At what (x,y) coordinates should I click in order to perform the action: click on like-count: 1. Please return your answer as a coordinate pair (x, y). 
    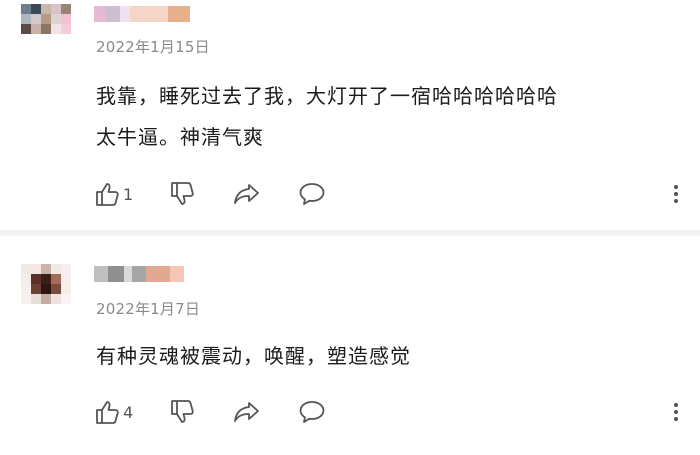
    Looking at the image, I should click on (128, 194).